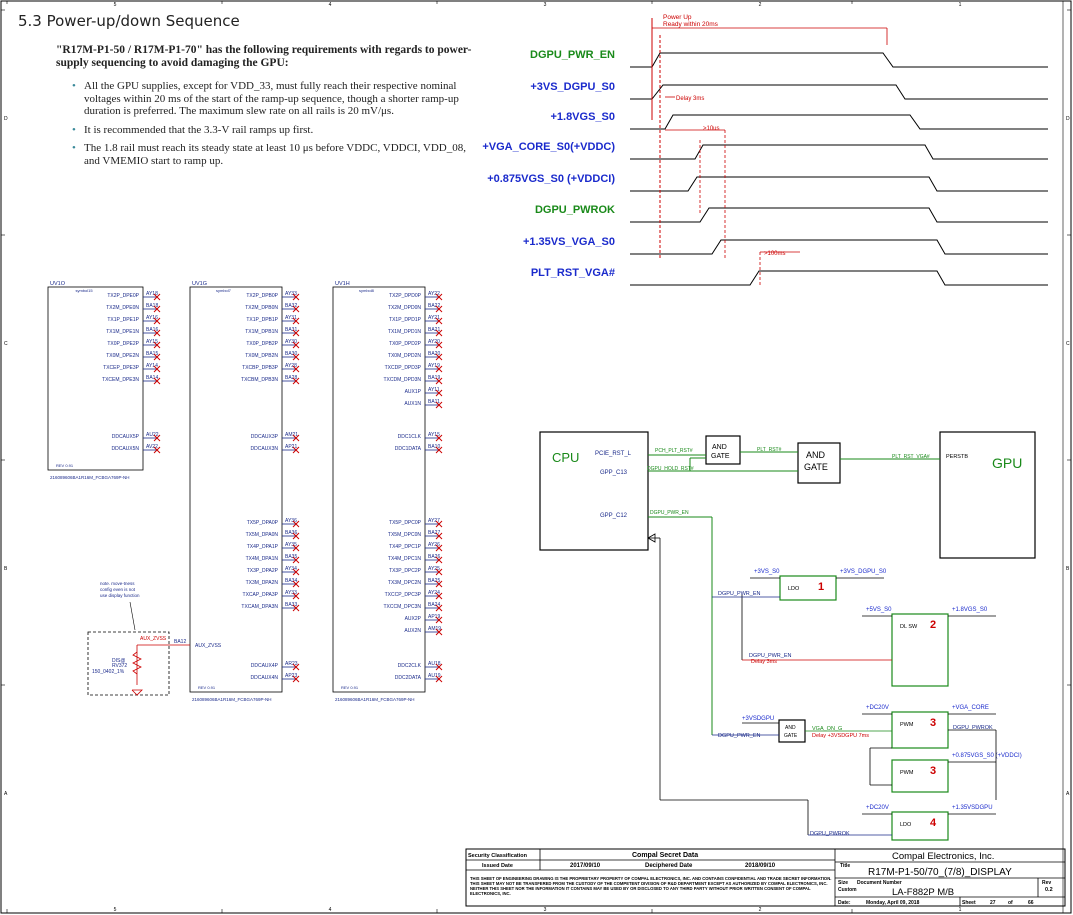 This screenshot has width=1073, height=915. Describe the element at coordinates (585, 866) in the screenshot. I see `tb-issued-value: 2017/09/10` at that location.